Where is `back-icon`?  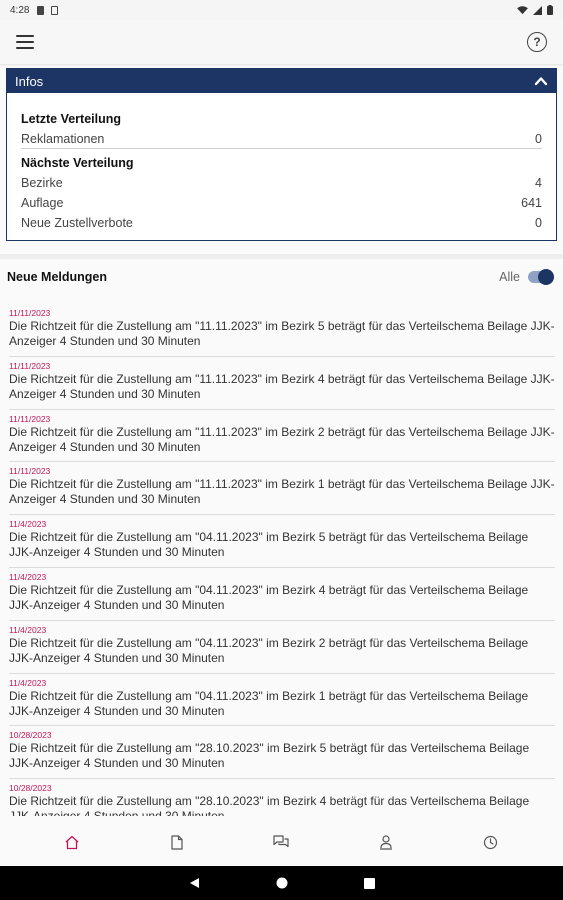 back-icon is located at coordinates (194, 883).